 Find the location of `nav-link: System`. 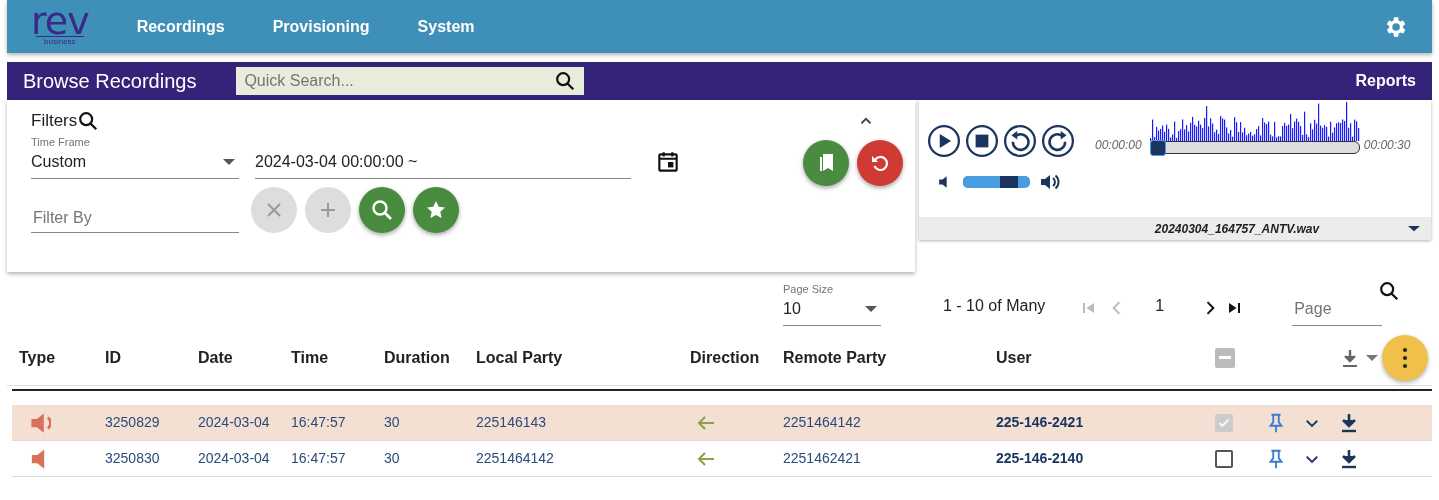

nav-link: System is located at coordinates (446, 26).